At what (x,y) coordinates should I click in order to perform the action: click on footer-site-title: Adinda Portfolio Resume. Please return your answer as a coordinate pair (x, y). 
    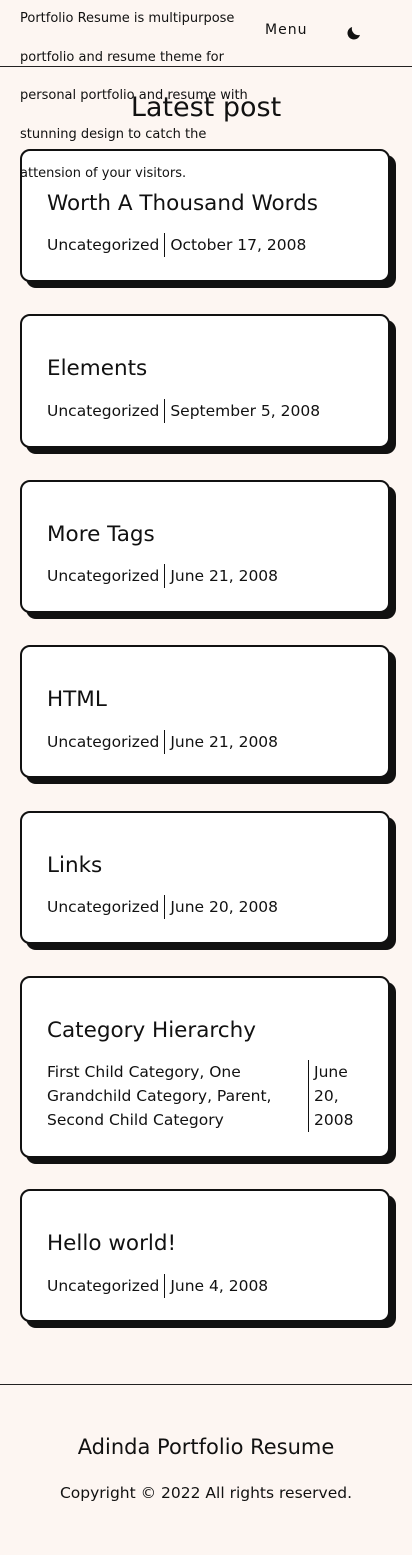
    Looking at the image, I should click on (206, 1447).